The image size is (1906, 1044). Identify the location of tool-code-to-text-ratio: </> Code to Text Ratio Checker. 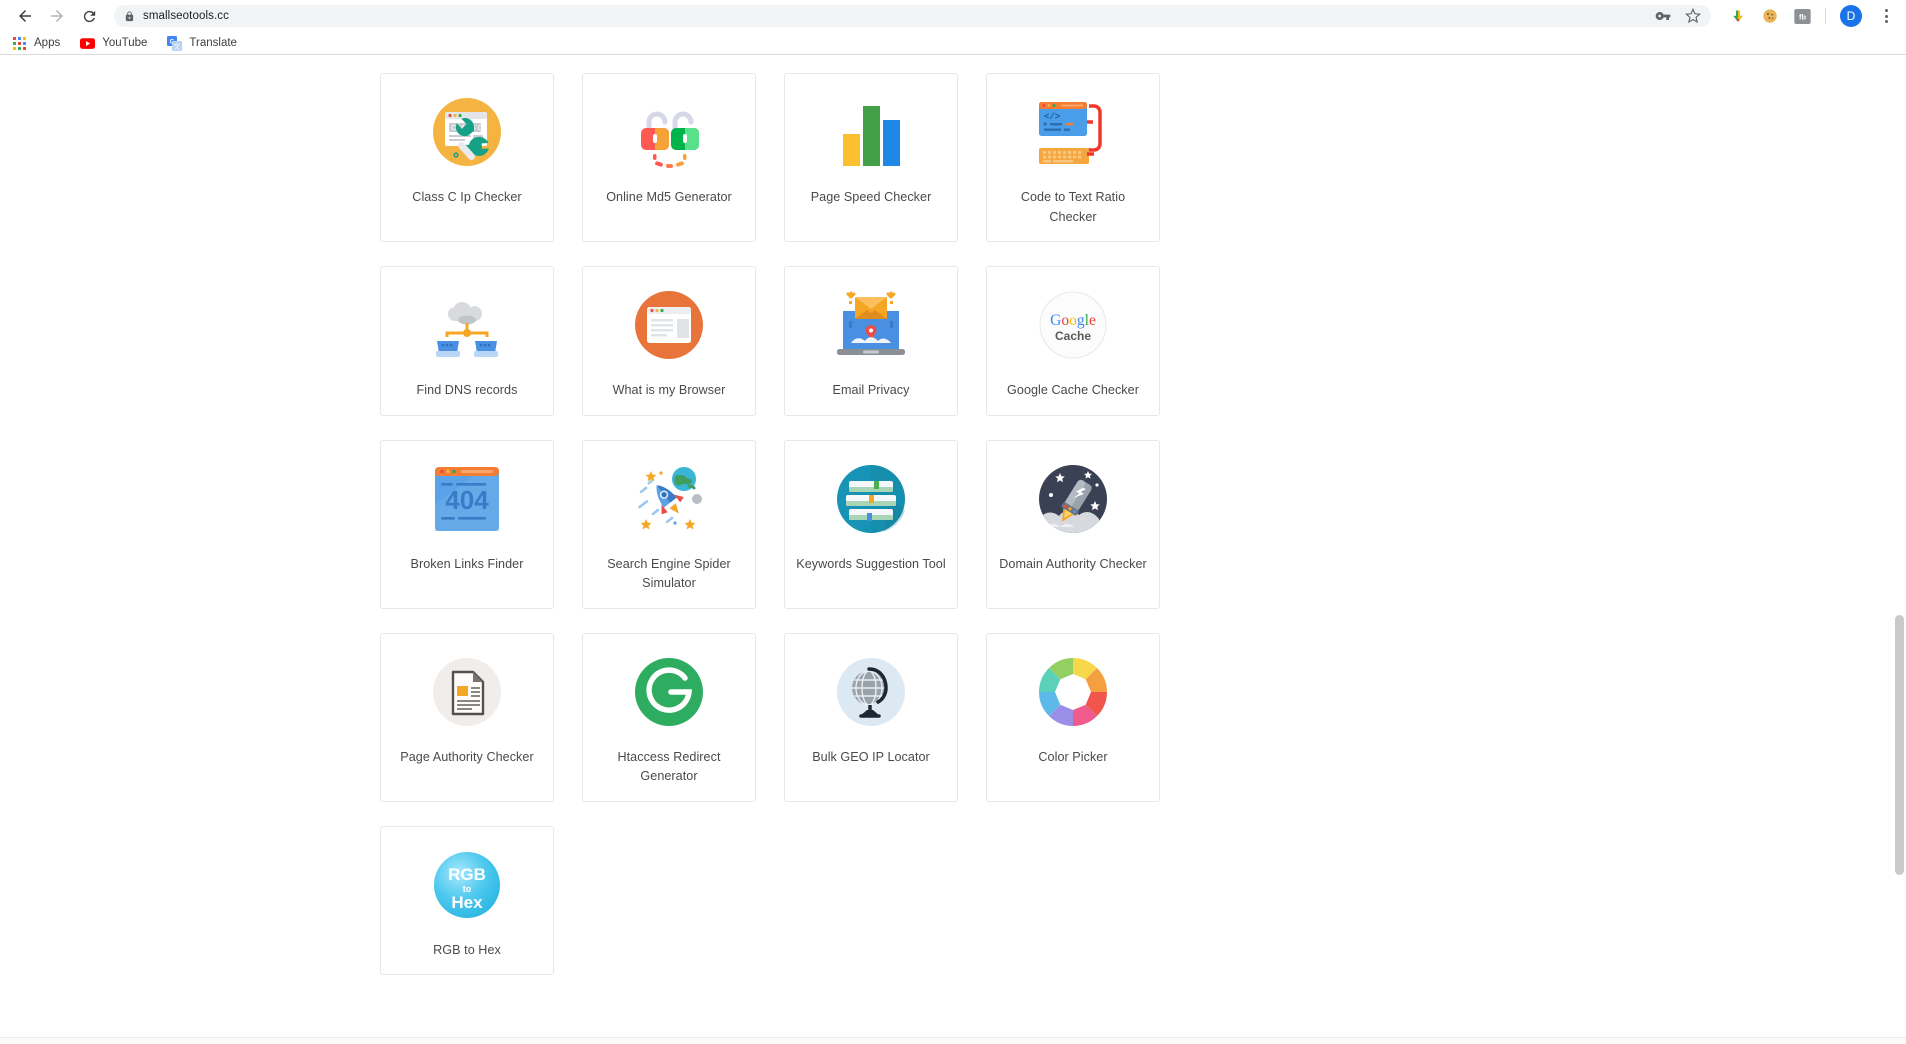
(1073, 158).